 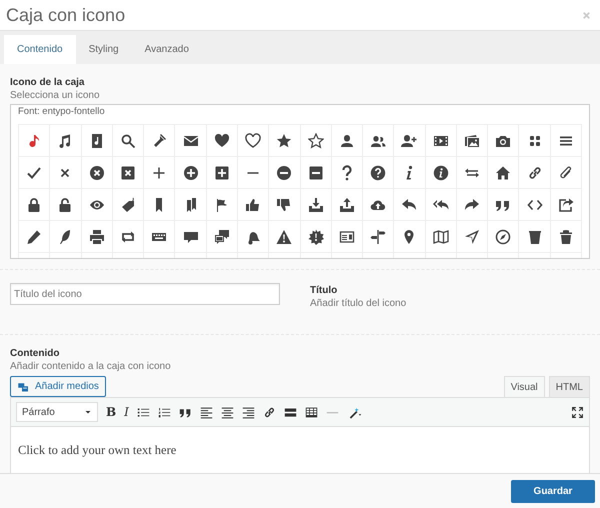 What do you see at coordinates (248, 412) in the screenshot?
I see `align-right-icon` at bounding box center [248, 412].